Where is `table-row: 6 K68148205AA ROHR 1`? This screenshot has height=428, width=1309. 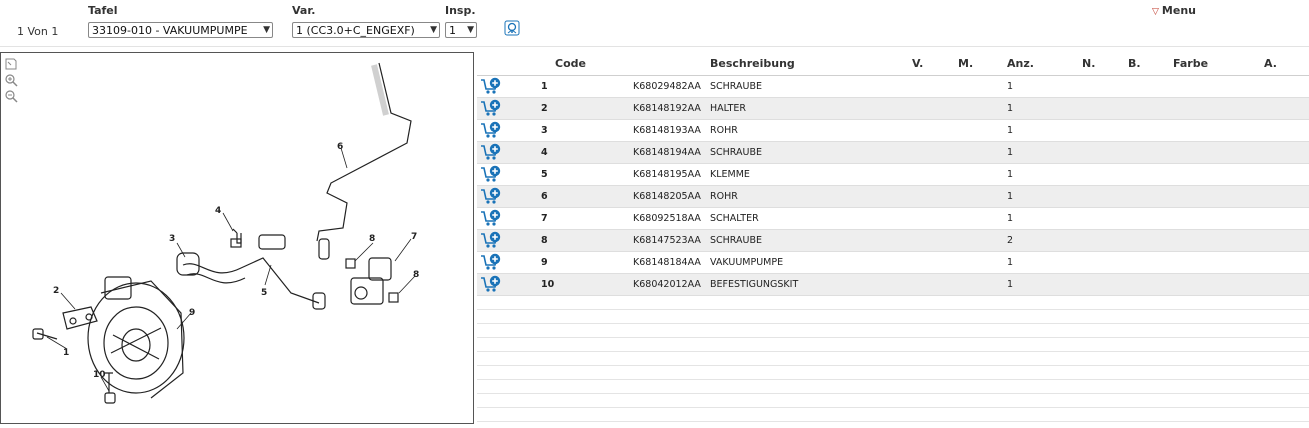
table-row: 6 K68148205AA ROHR 1 is located at coordinates (893, 197).